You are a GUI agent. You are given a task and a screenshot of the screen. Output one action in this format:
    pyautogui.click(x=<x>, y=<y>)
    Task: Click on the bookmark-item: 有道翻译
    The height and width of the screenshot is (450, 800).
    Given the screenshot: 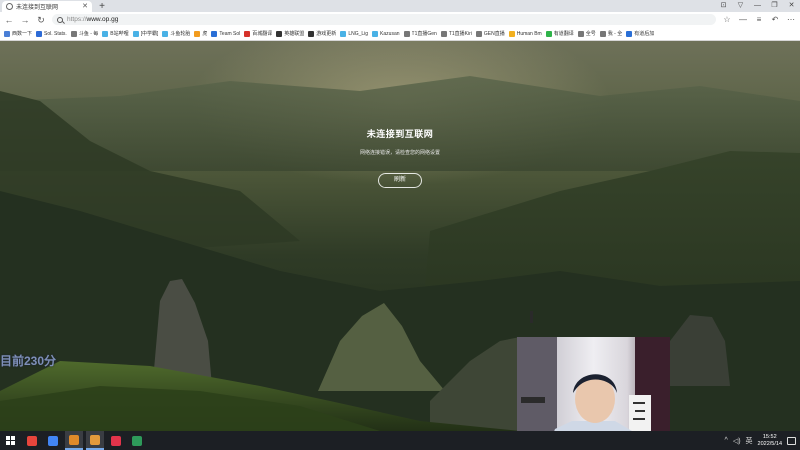 What is the action you would take?
    pyautogui.click(x=559, y=33)
    